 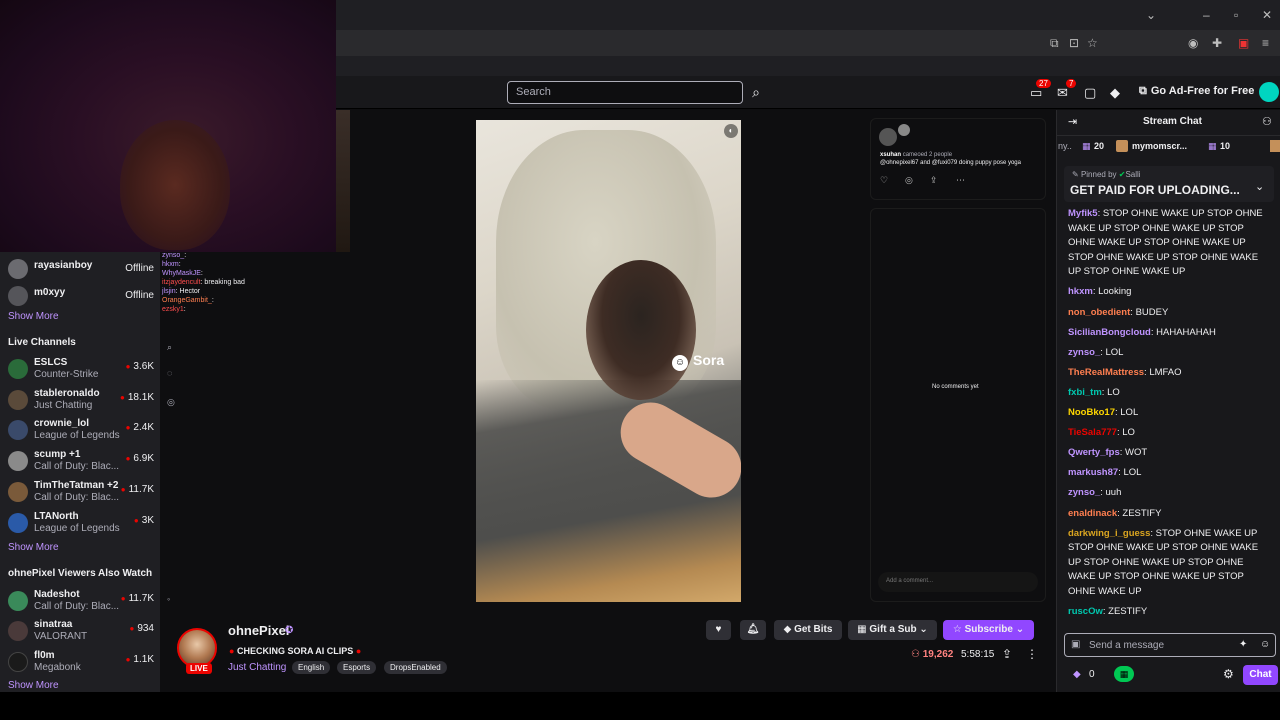 I want to click on sidebar-channel-crownie: crownie_lol League of Legends 2.4K, so click(x=83, y=430).